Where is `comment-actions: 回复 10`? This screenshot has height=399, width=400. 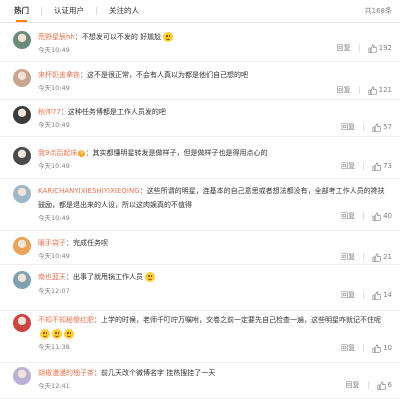
comment-actions: 回复 10 is located at coordinates (366, 348).